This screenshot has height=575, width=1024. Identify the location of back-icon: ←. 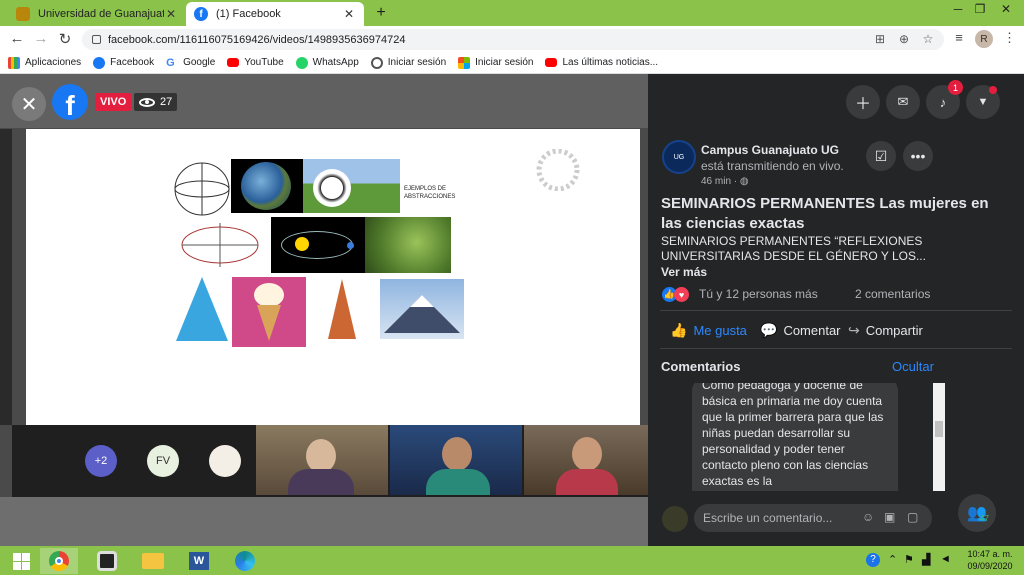
(17, 38).